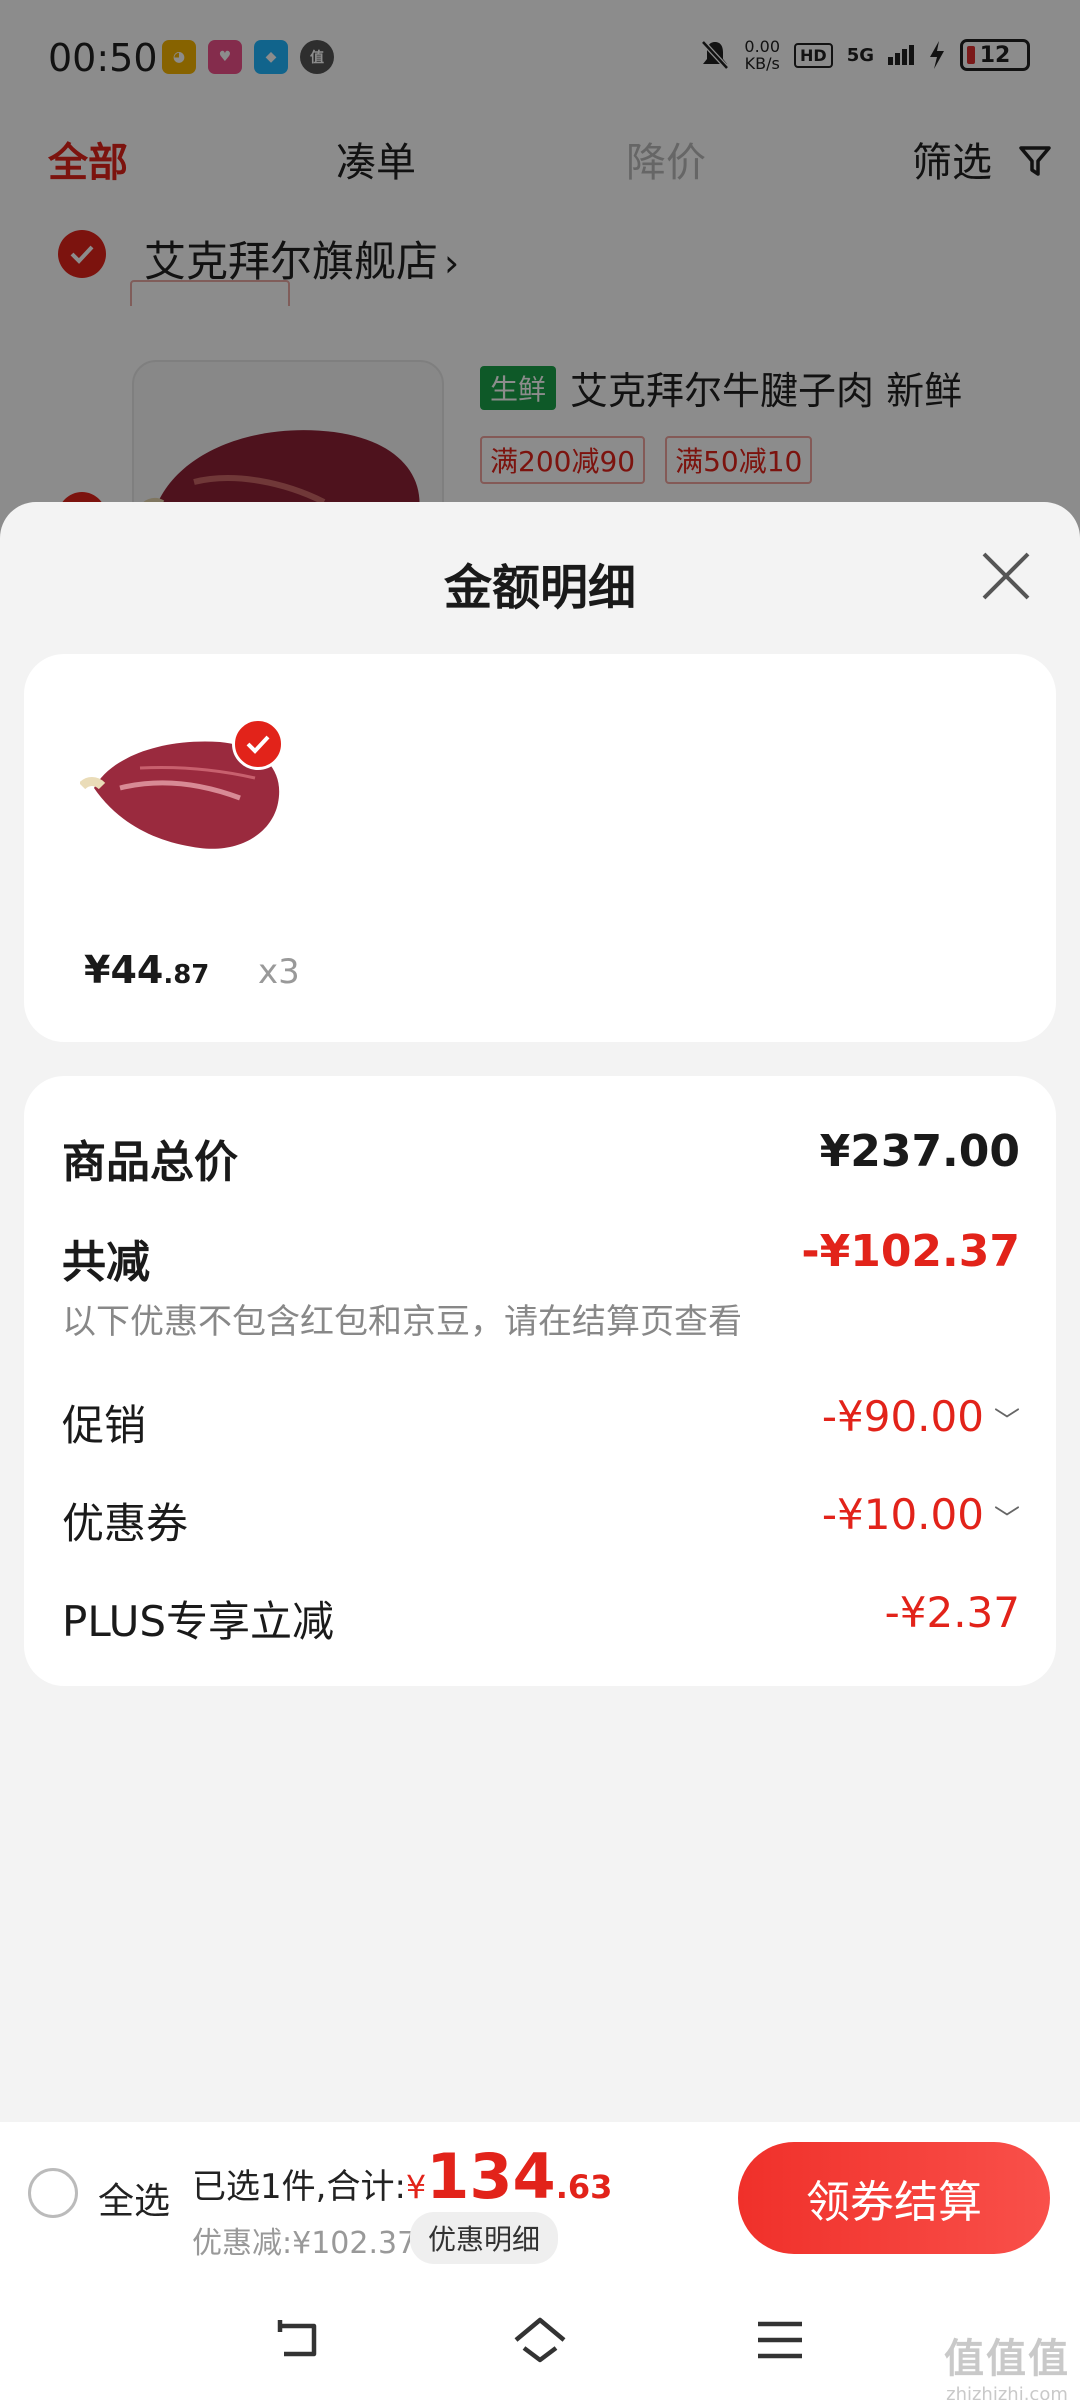 Image resolution: width=1080 pixels, height=2400 pixels. What do you see at coordinates (125, 1523) in the screenshot?
I see `coupon-label: 优惠券` at bounding box center [125, 1523].